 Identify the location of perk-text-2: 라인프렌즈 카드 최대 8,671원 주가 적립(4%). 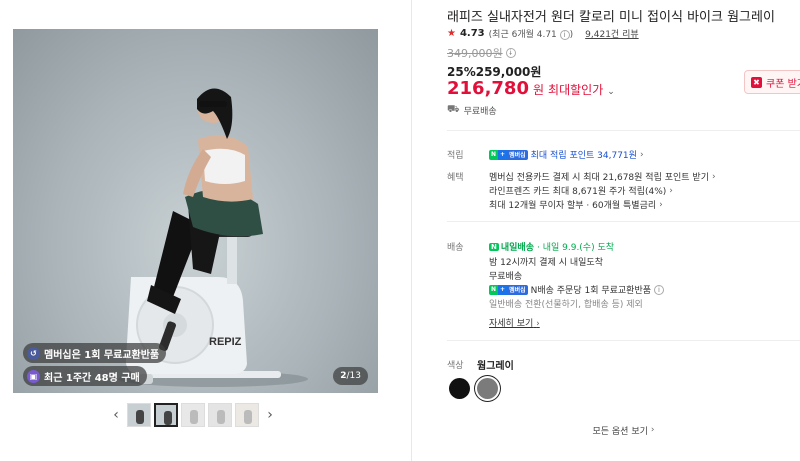
(578, 192).